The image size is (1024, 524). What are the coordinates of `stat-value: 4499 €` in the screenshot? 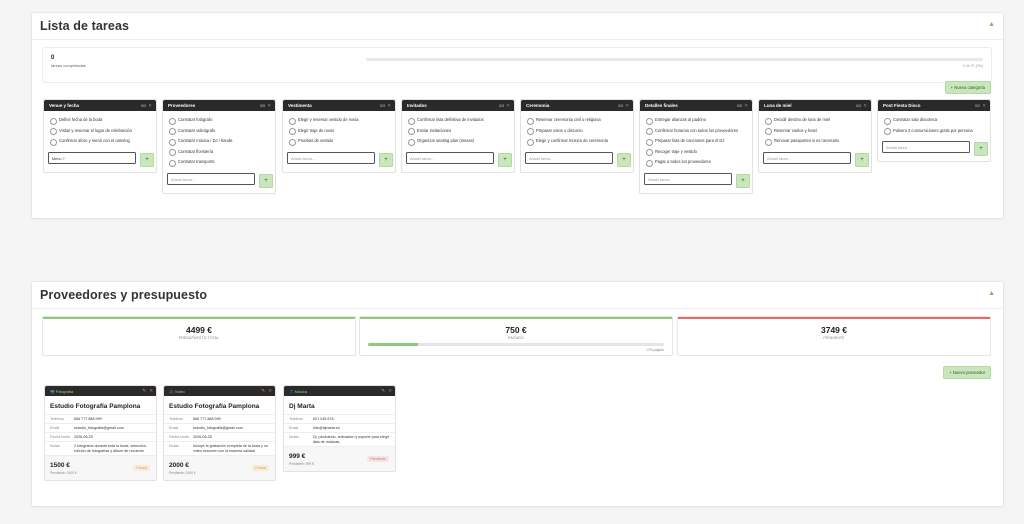 It's located at (199, 330).